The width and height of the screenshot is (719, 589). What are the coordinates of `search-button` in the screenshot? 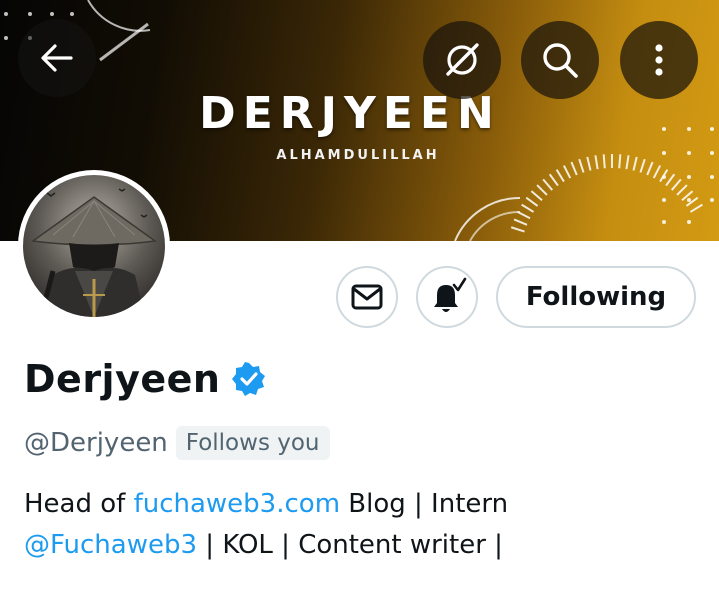 It's located at (560, 60).